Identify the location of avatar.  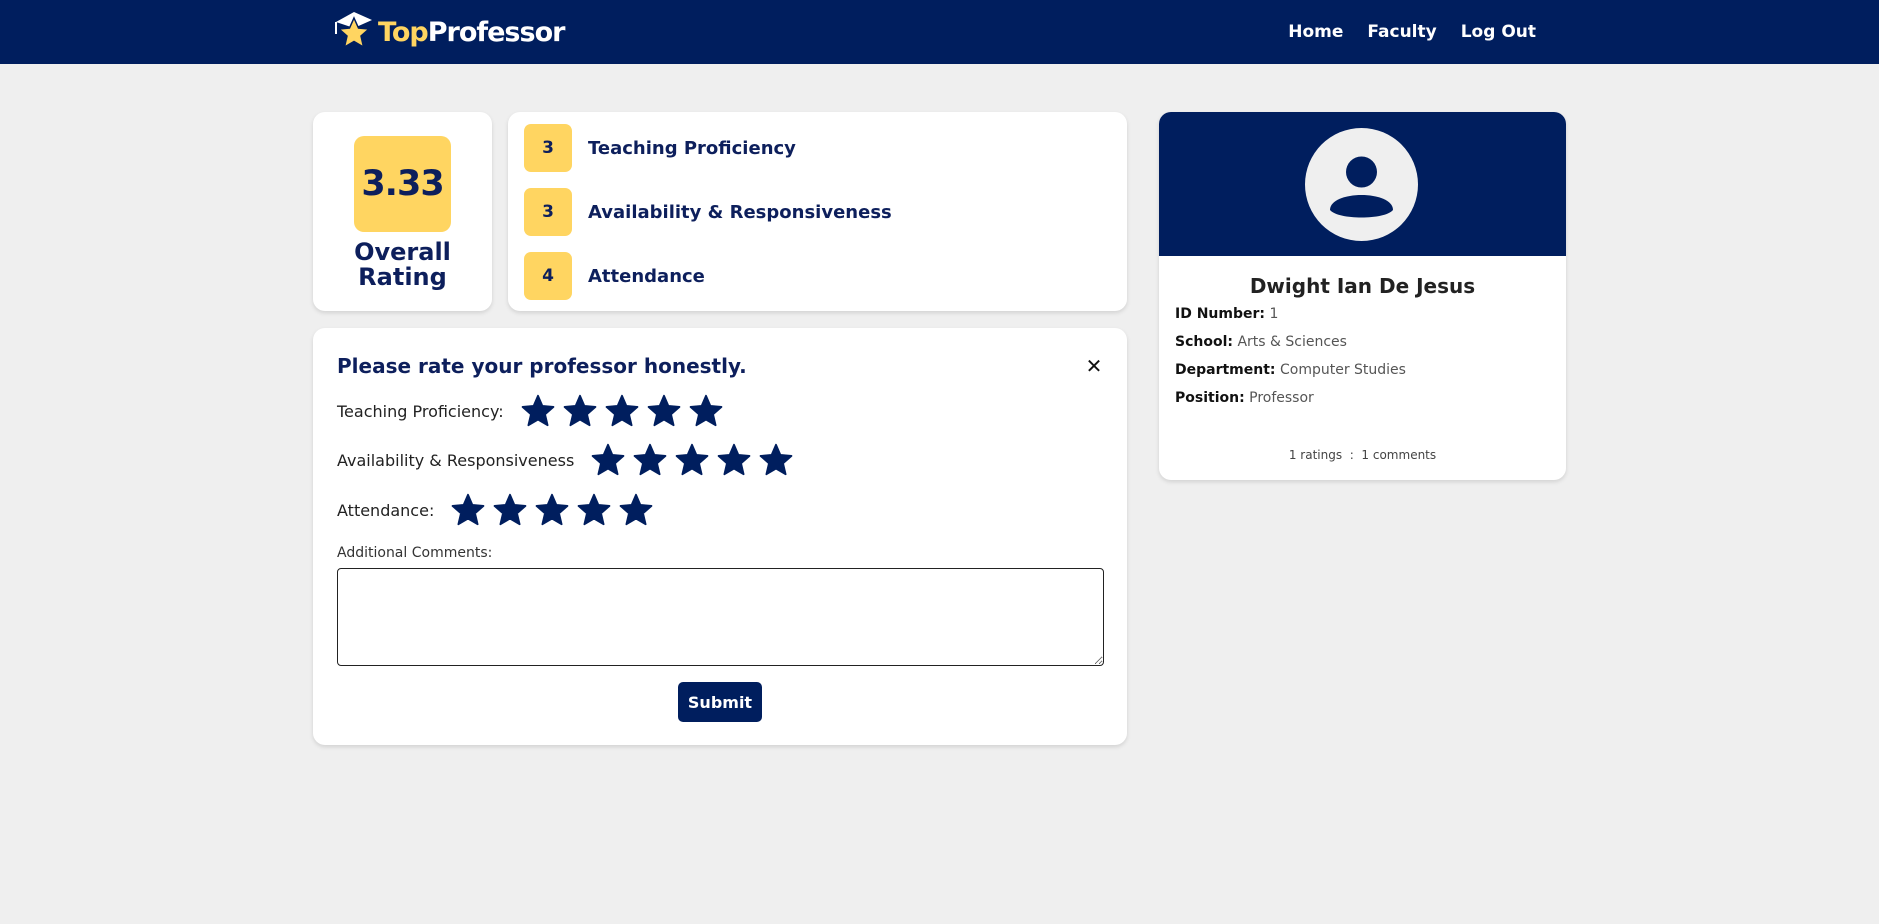
(1361, 184).